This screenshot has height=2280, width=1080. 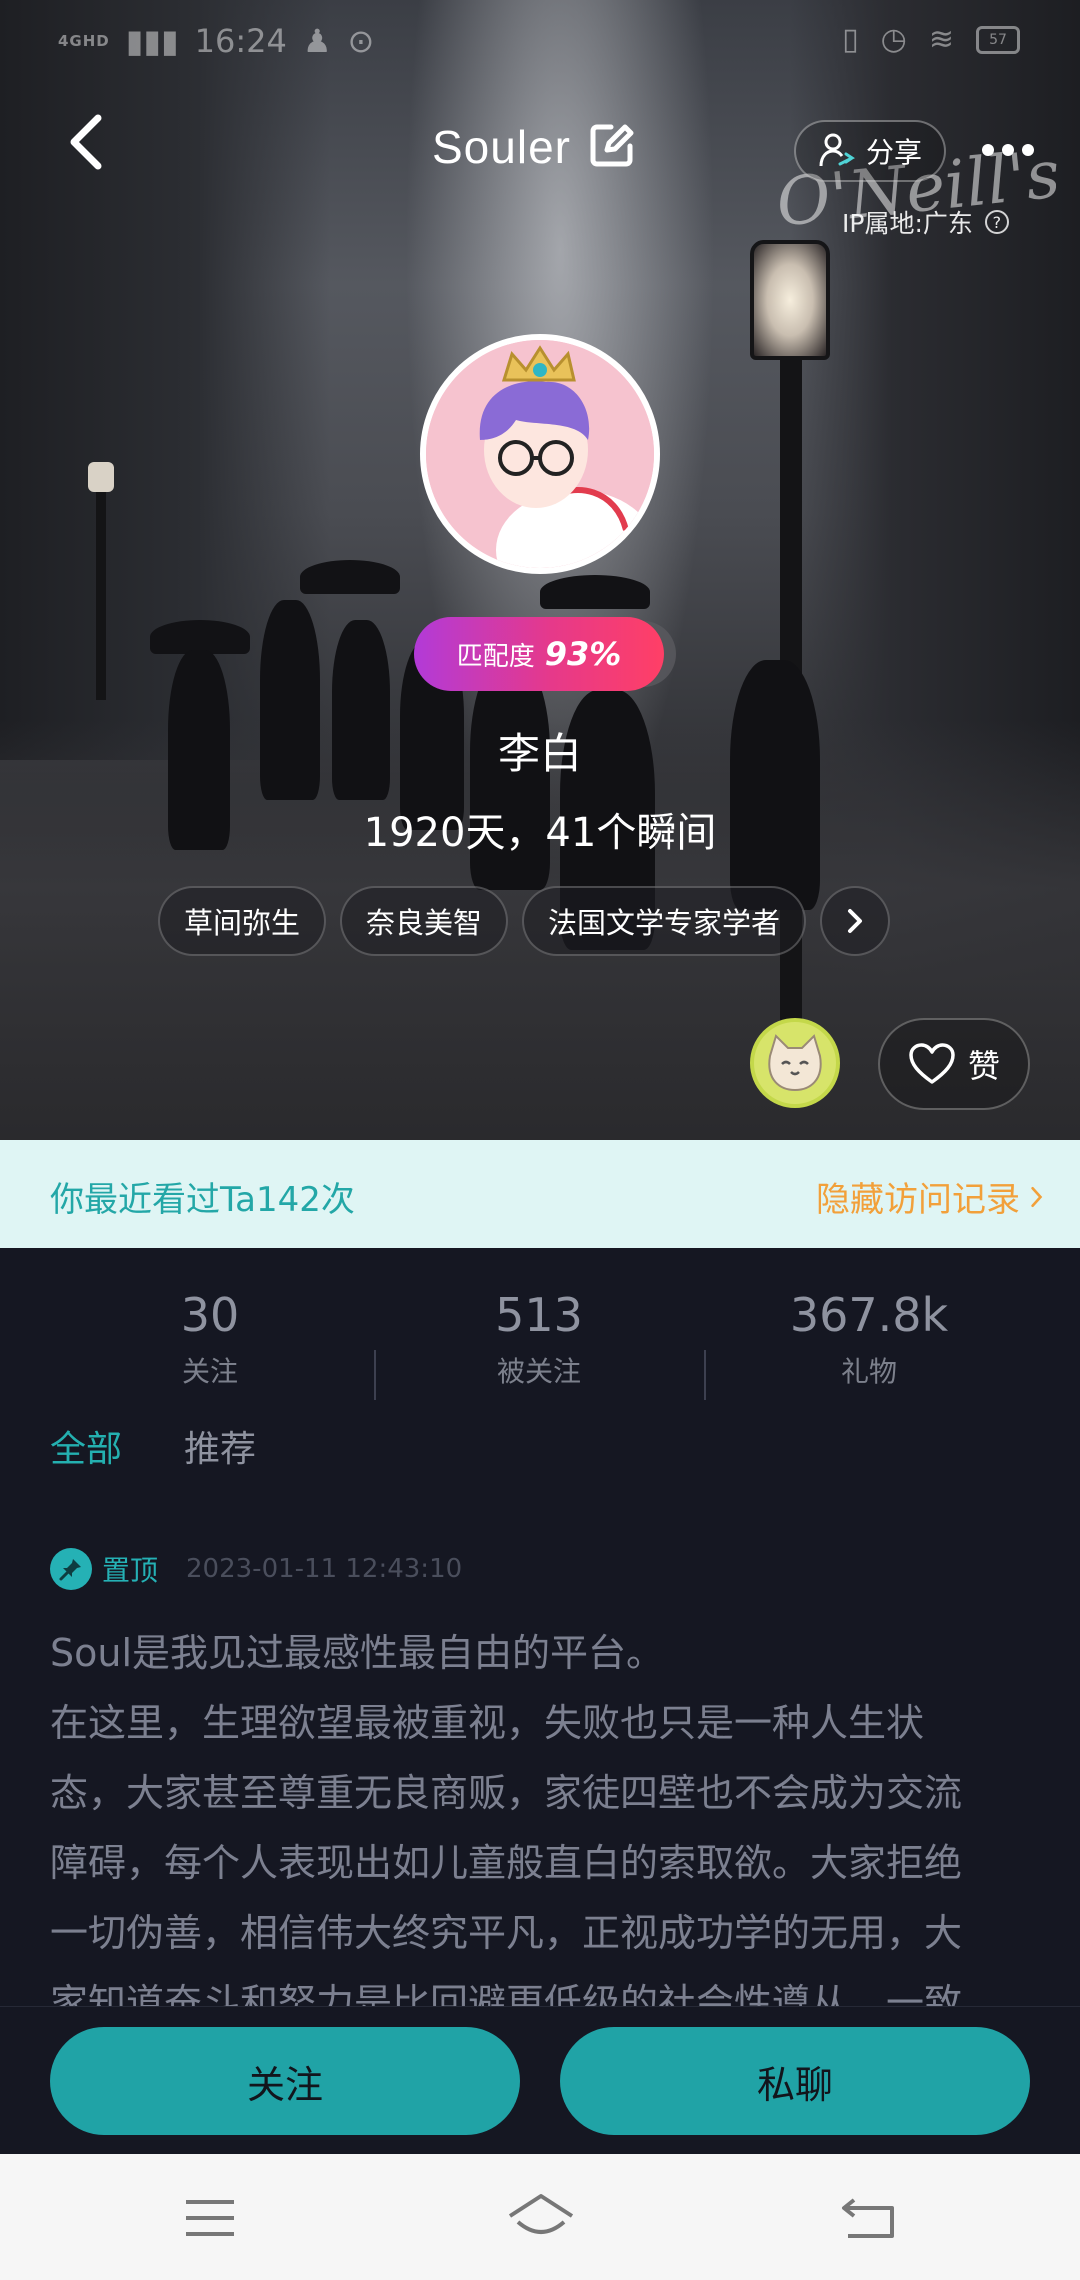 I want to click on like-button: 赞, so click(x=954, y=1064).